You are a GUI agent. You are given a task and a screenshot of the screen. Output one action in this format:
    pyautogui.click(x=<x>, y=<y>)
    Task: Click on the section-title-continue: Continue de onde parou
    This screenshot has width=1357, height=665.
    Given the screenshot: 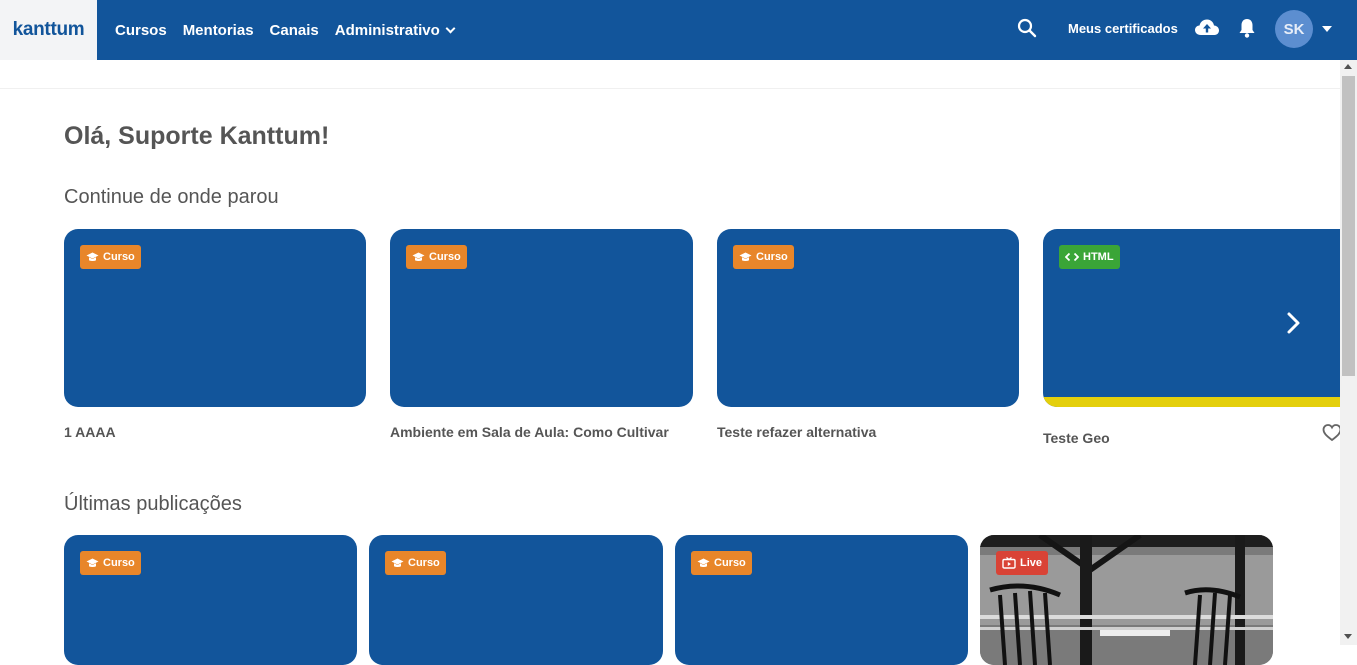 What is the action you would take?
    pyautogui.click(x=171, y=197)
    